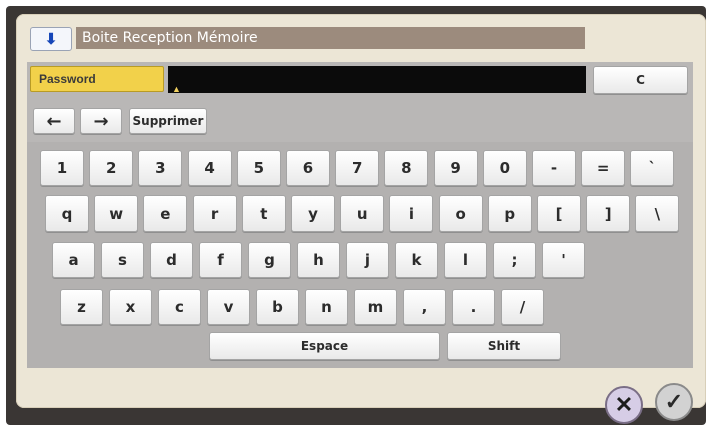 The image size is (712, 431). Describe the element at coordinates (313, 213) in the screenshot. I see `key-row2-6: y` at that location.